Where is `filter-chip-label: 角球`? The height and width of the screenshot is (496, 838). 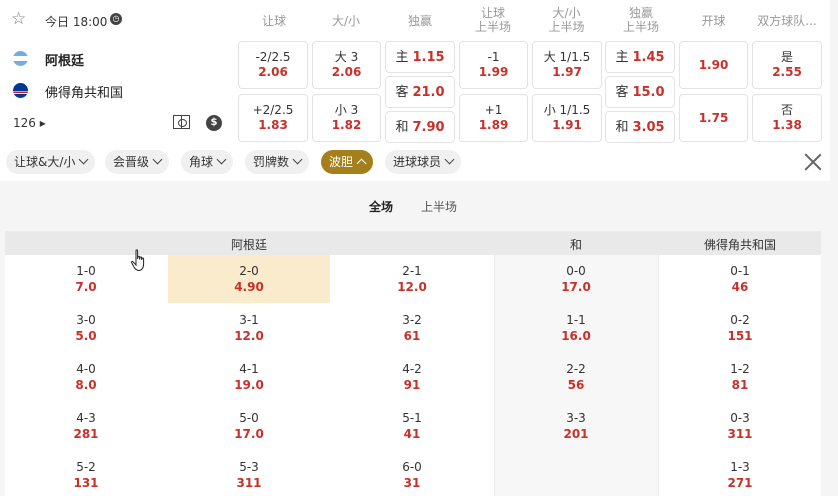
filter-chip-label: 角球 is located at coordinates (201, 162).